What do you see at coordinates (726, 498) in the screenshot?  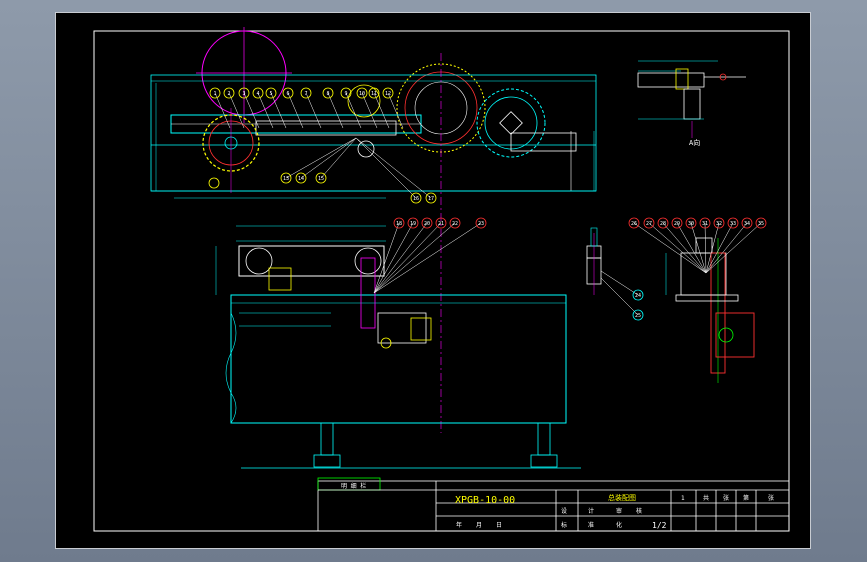 I see `tb-header-2: 张` at bounding box center [726, 498].